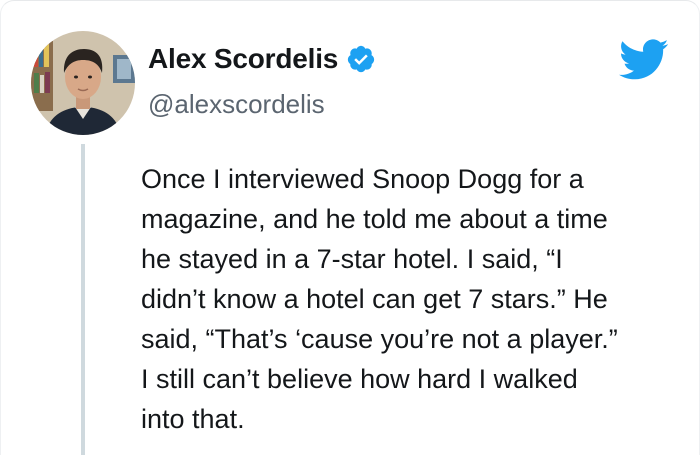 The image size is (700, 455). I want to click on tweet-text-line: Once I interviewed Snoop Dogg for a, so click(362, 179).